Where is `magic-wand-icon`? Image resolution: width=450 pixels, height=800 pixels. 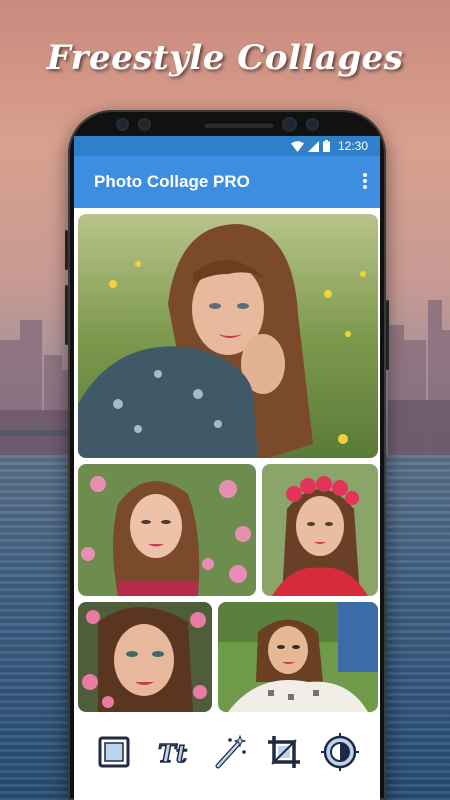
magic-wand-icon is located at coordinates (230, 751).